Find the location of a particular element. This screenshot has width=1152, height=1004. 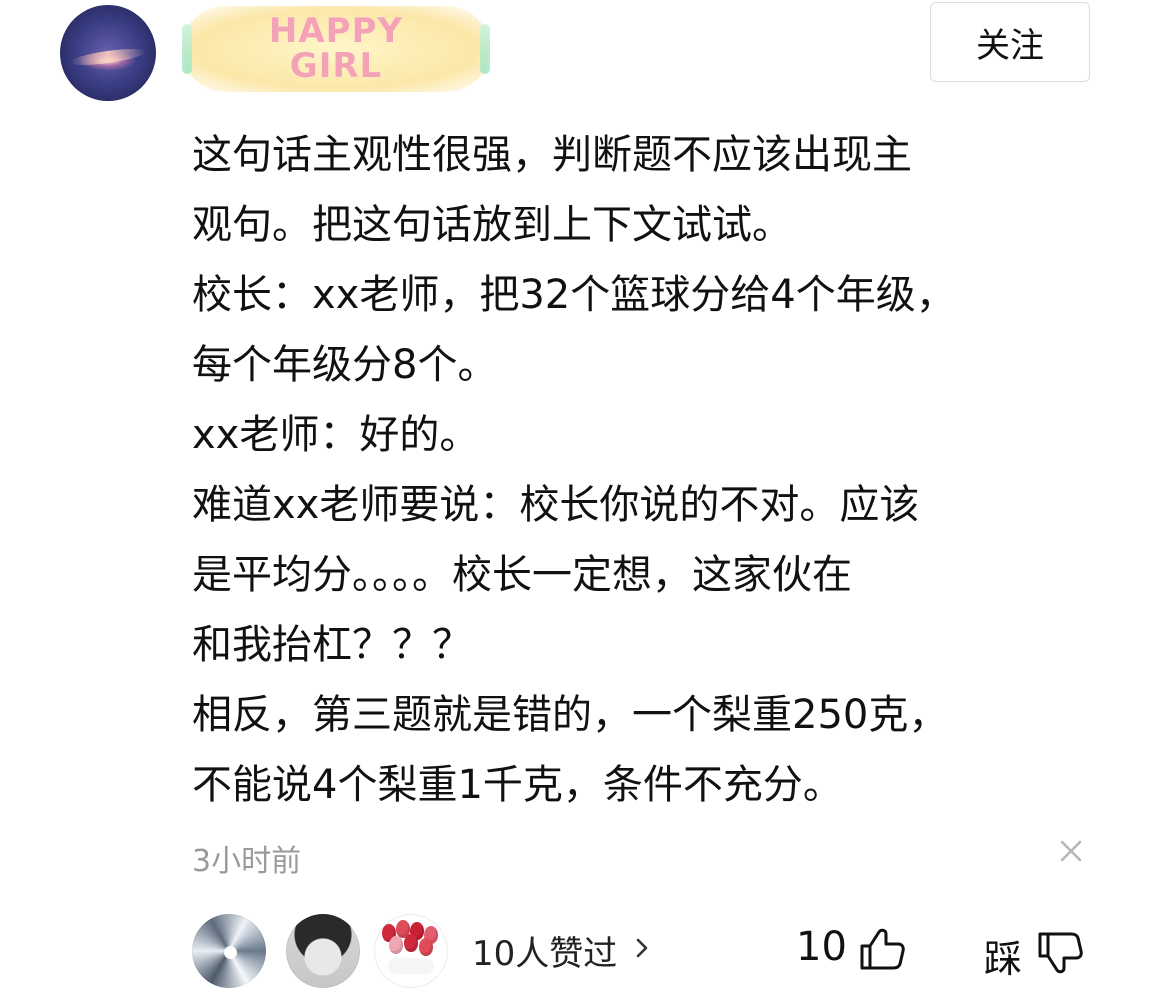

comment-line: 每个年级分8个。 is located at coordinates (345, 365).